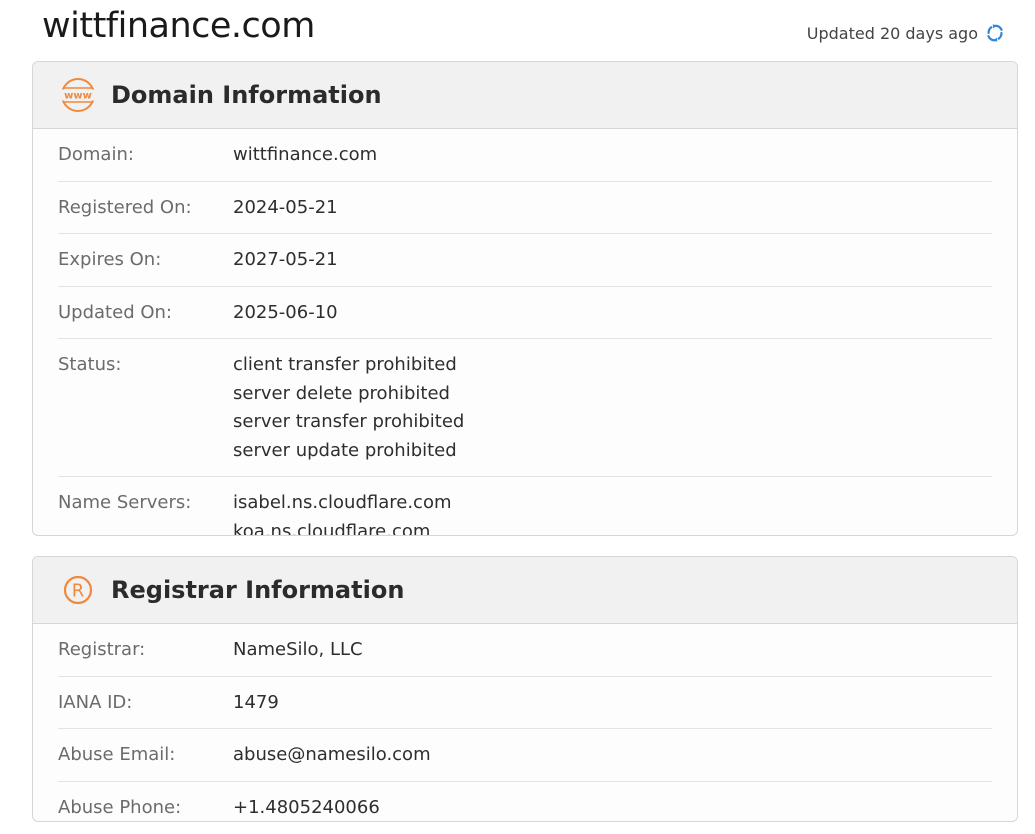  I want to click on row-label: Registered On:, so click(125, 207).